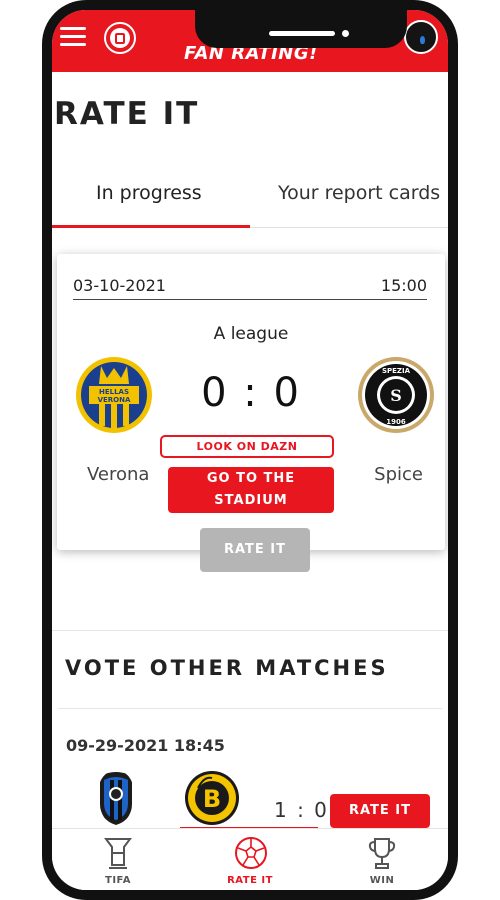 This screenshot has width=500, height=900. I want to click on home-team-name: Verona, so click(118, 474).